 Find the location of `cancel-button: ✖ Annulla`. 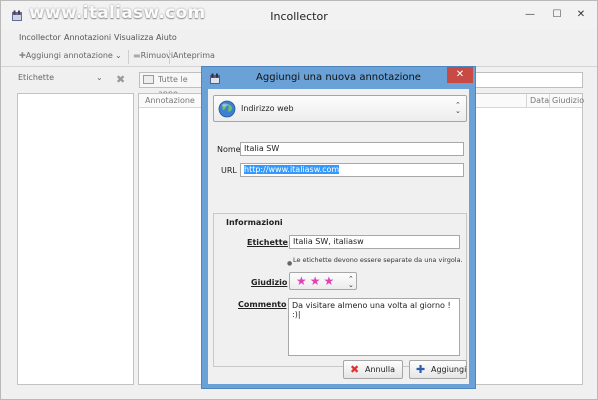

cancel-button: ✖ Annulla is located at coordinates (373, 369).